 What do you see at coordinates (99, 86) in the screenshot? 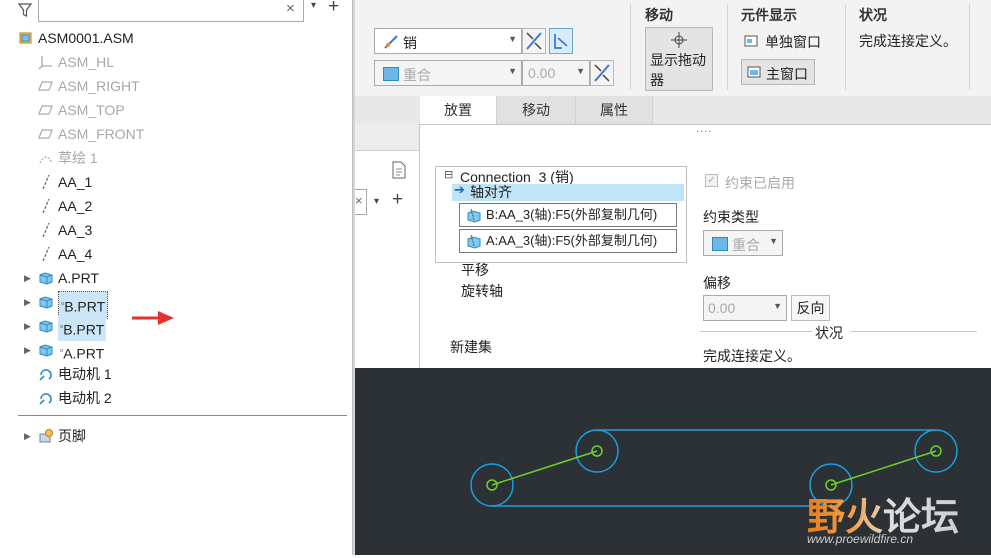
I see `tree-item-label: ASM_RIGHT` at bounding box center [99, 86].